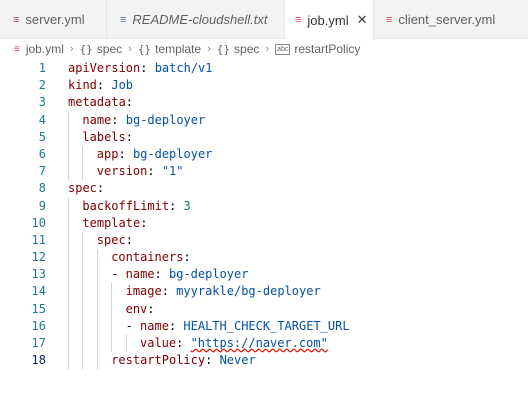 The image size is (528, 407). What do you see at coordinates (264, 206) in the screenshot?
I see `code-line: 9 backoffLimit: 3` at bounding box center [264, 206].